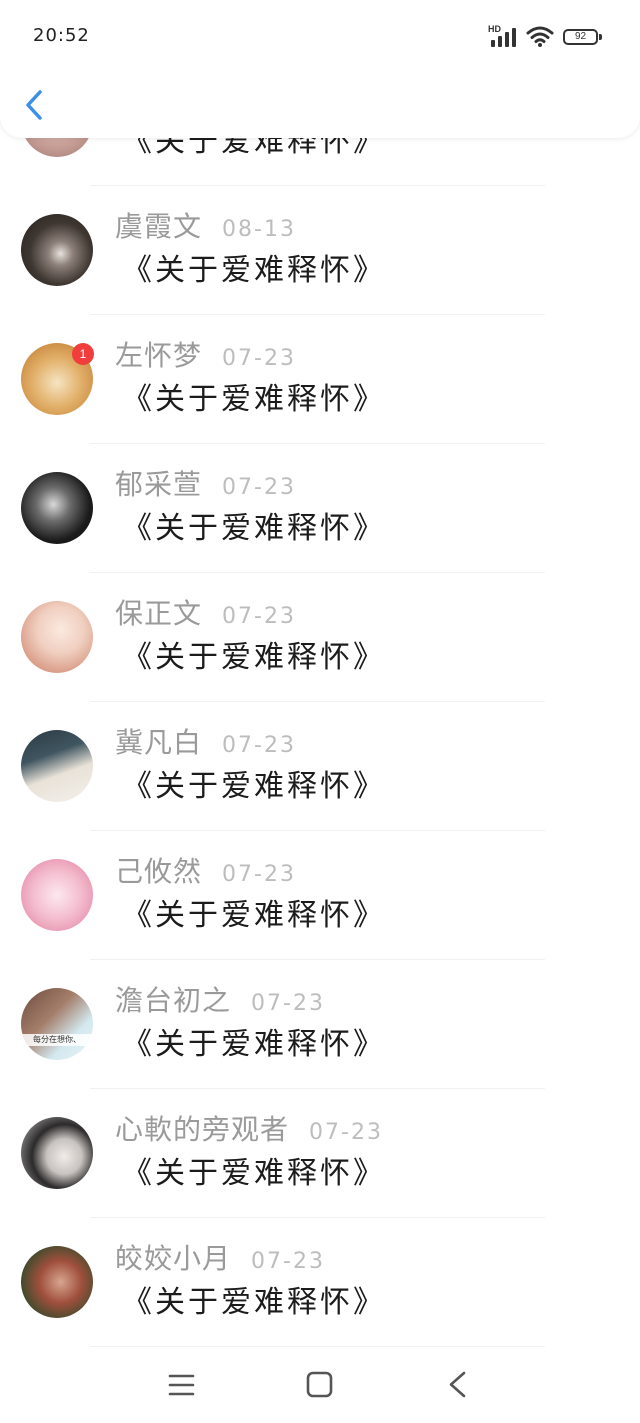  Describe the element at coordinates (600, 37) in the screenshot. I see `battery-tip` at that location.